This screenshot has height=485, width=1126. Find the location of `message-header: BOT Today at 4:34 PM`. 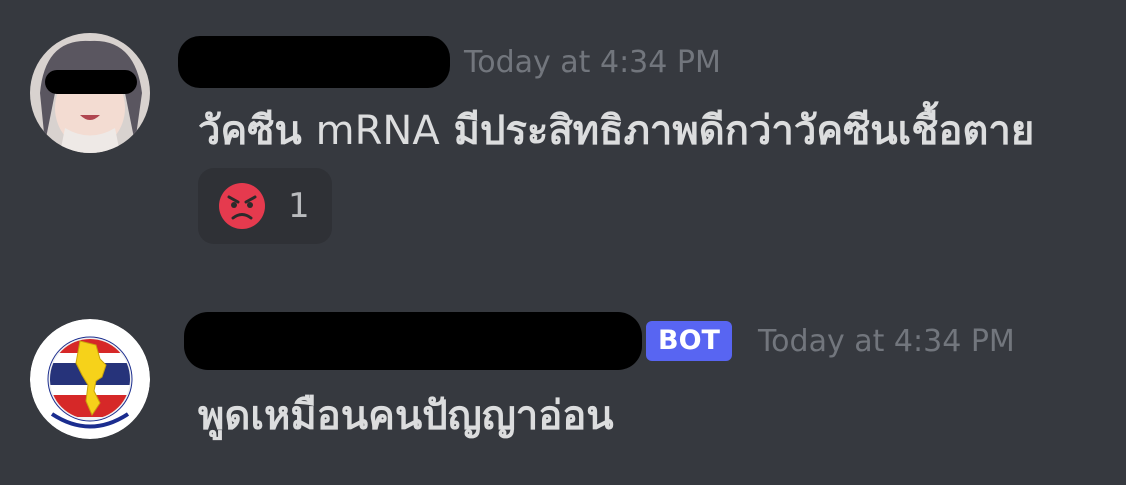

message-header: BOT Today at 4:34 PM is located at coordinates (599, 341).